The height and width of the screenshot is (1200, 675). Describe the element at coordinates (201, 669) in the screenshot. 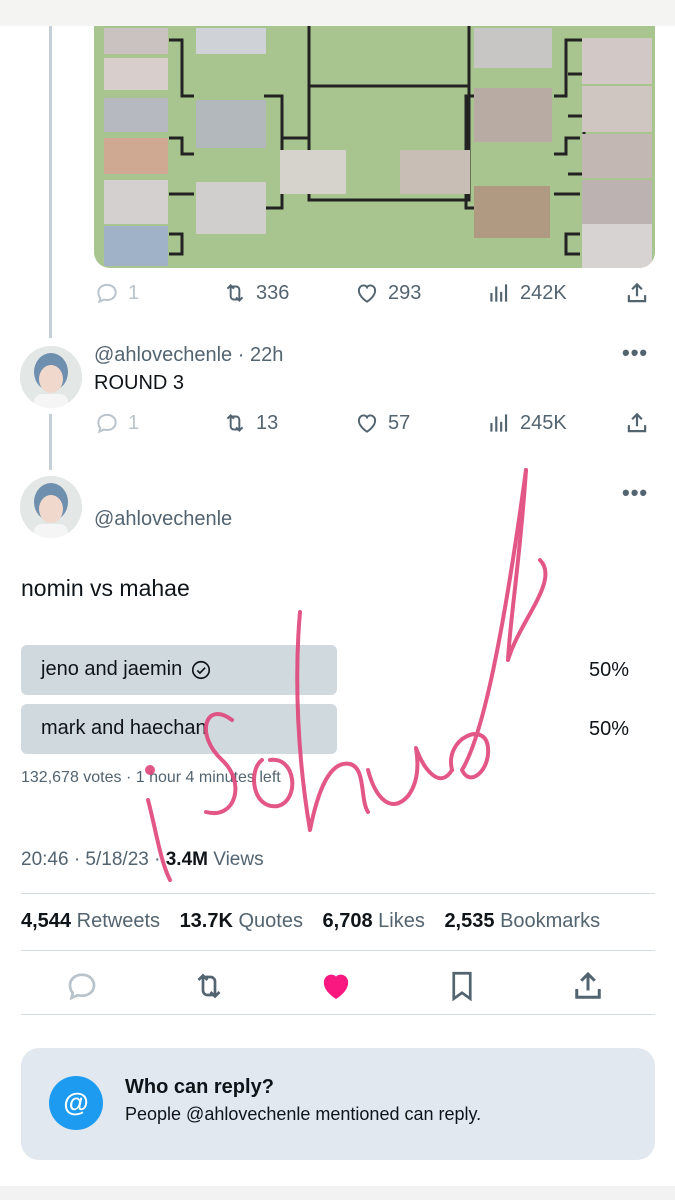

I see `check-circle-icon` at that location.